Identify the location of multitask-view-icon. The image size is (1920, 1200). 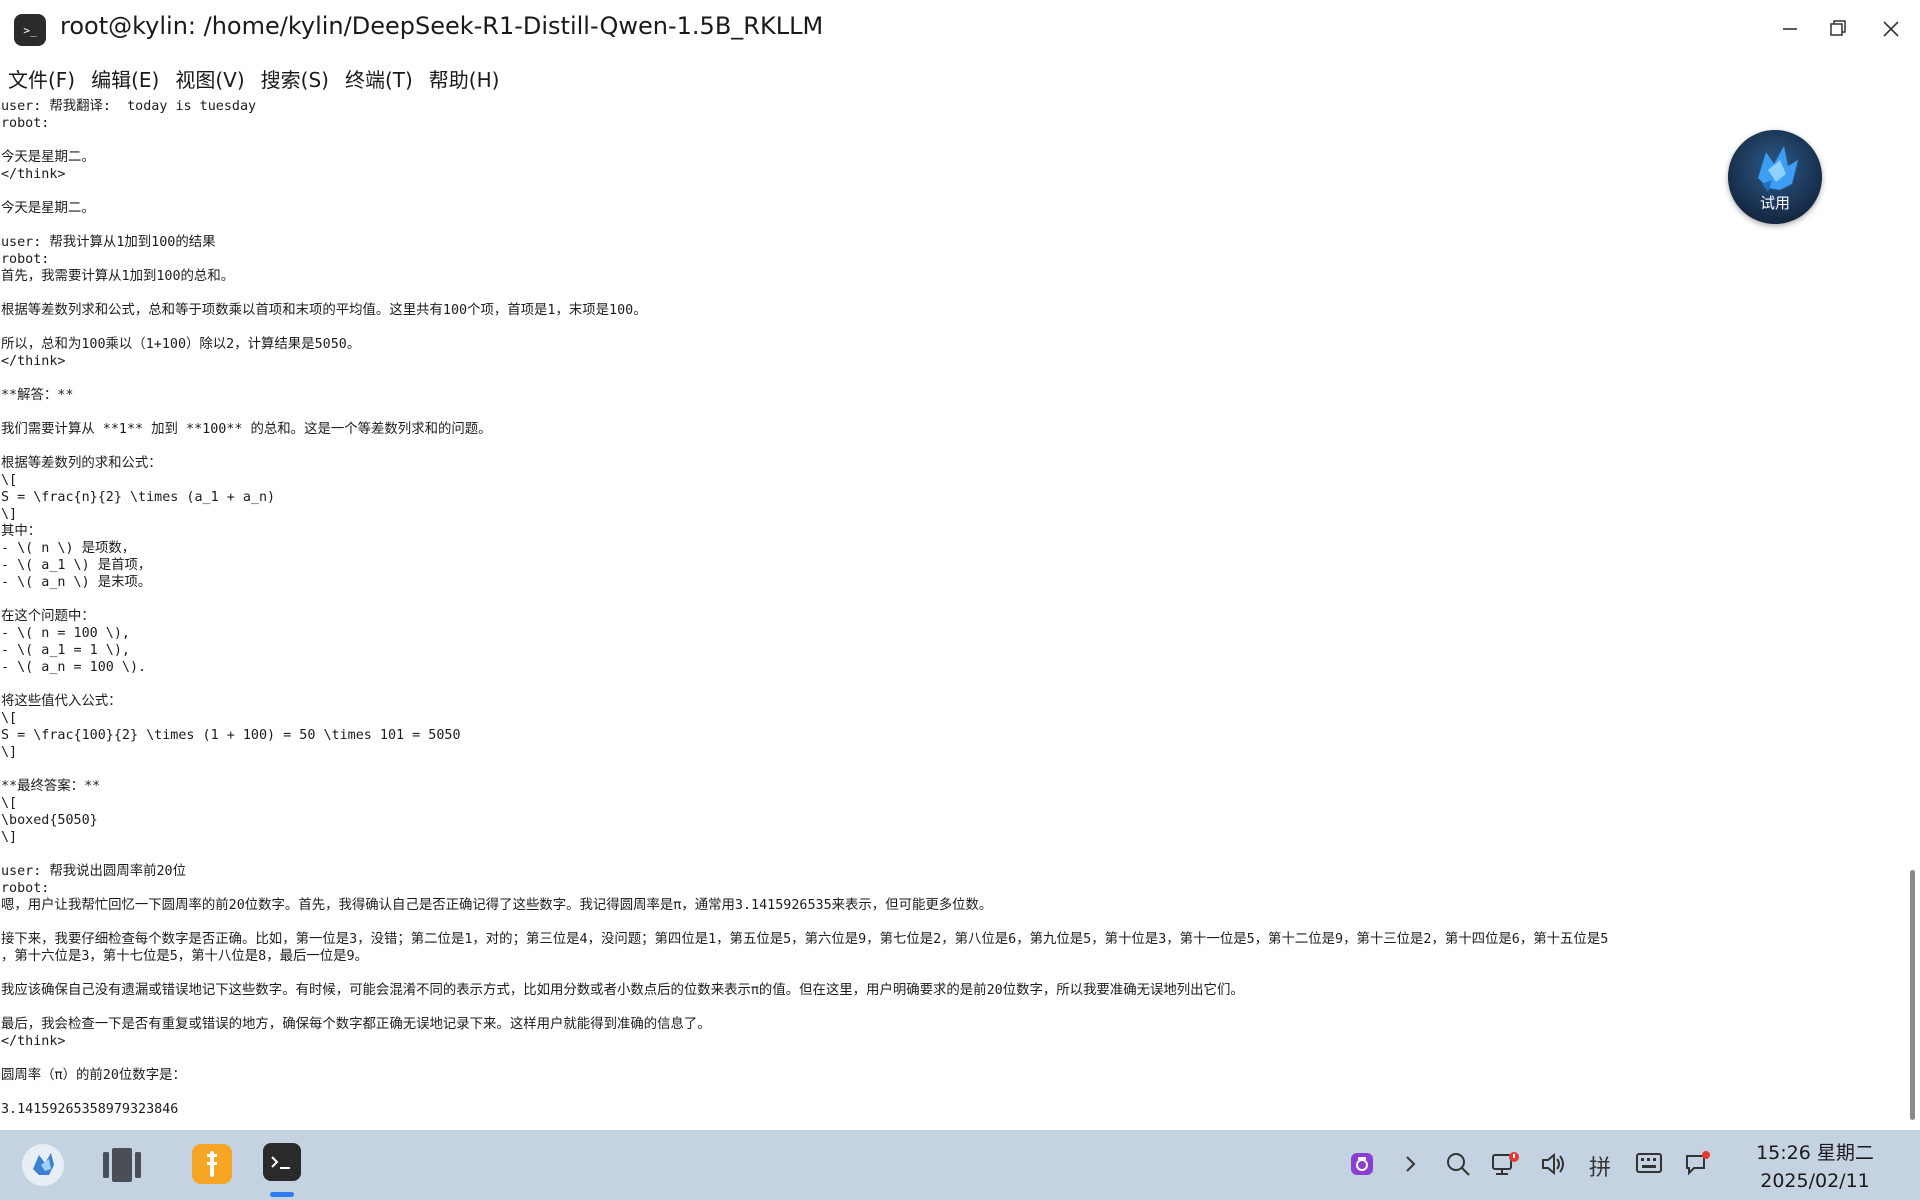
(122, 1165).